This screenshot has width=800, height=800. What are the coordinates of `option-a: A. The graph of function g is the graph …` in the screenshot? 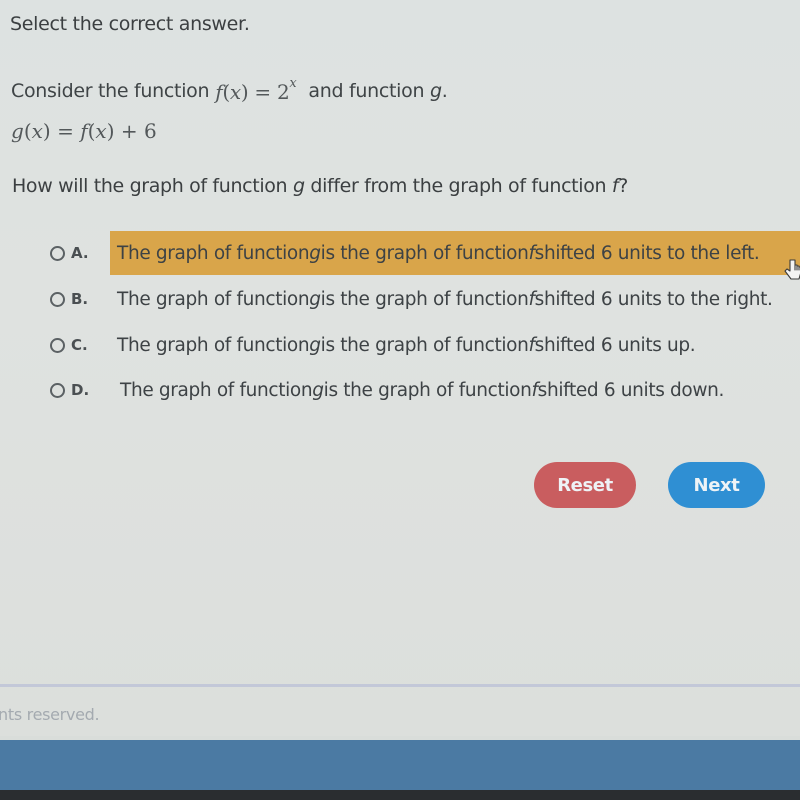 It's located at (400, 253).